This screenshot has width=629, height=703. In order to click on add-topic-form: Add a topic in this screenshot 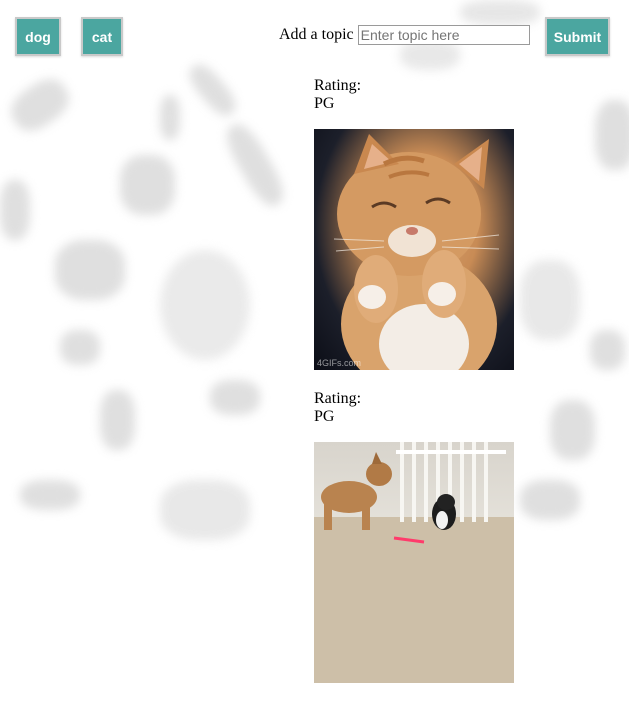, I will do `click(404, 35)`.